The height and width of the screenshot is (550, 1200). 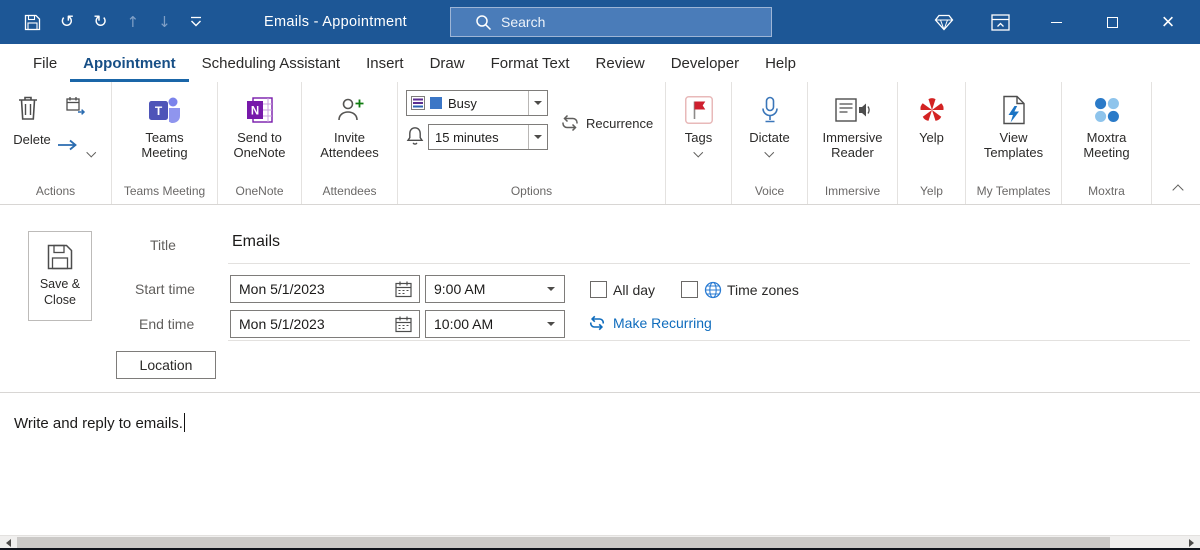 I want to click on end-time-select: 10:00 AM, so click(x=495, y=324).